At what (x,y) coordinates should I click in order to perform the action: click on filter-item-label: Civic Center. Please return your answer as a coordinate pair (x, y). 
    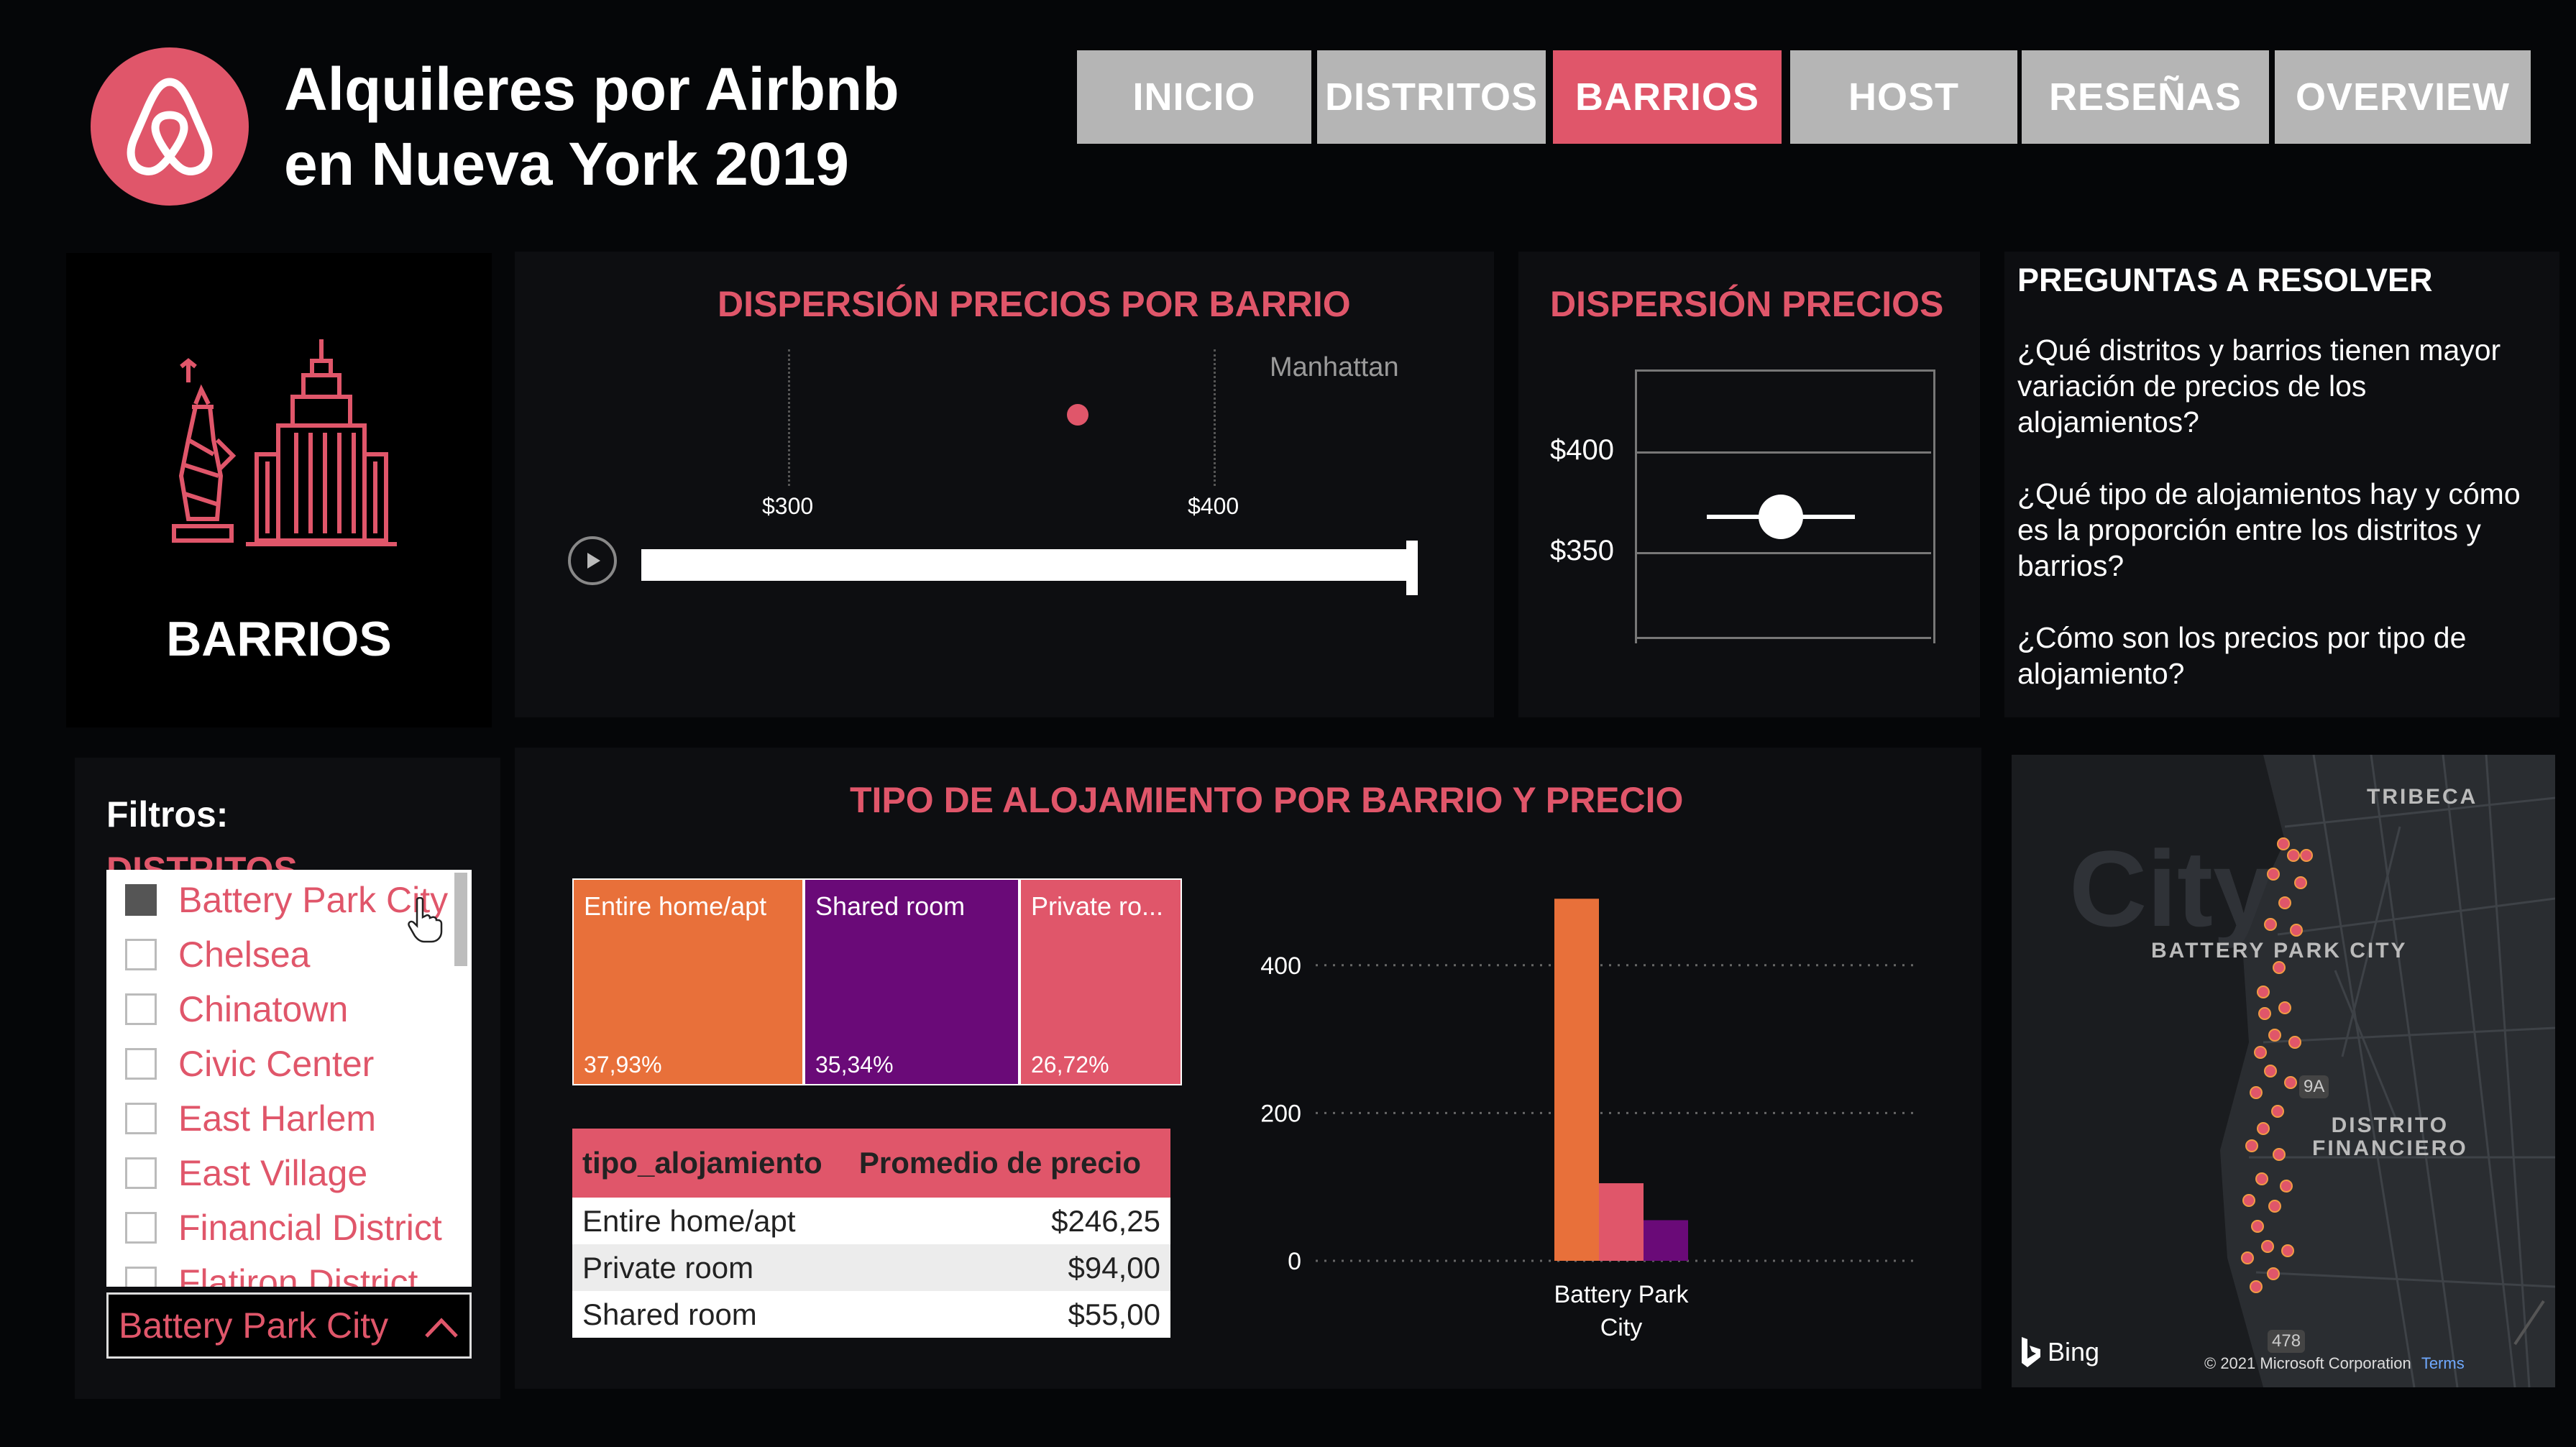
    Looking at the image, I should click on (276, 1064).